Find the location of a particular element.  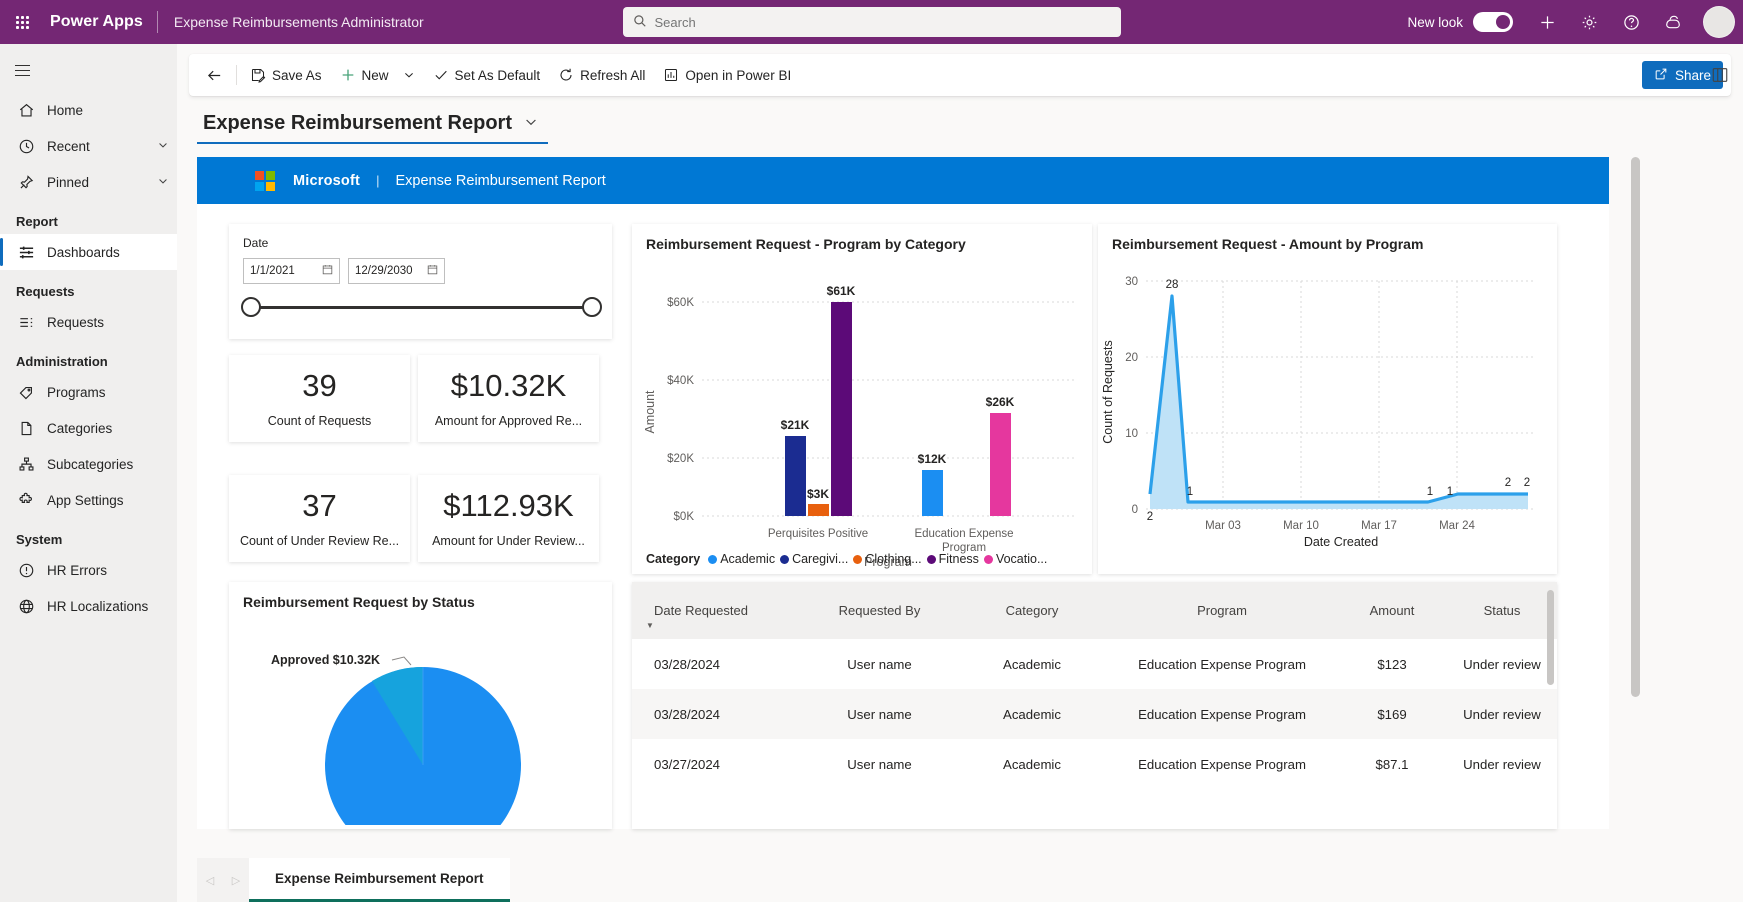

plus-icon is located at coordinates (1547, 22).